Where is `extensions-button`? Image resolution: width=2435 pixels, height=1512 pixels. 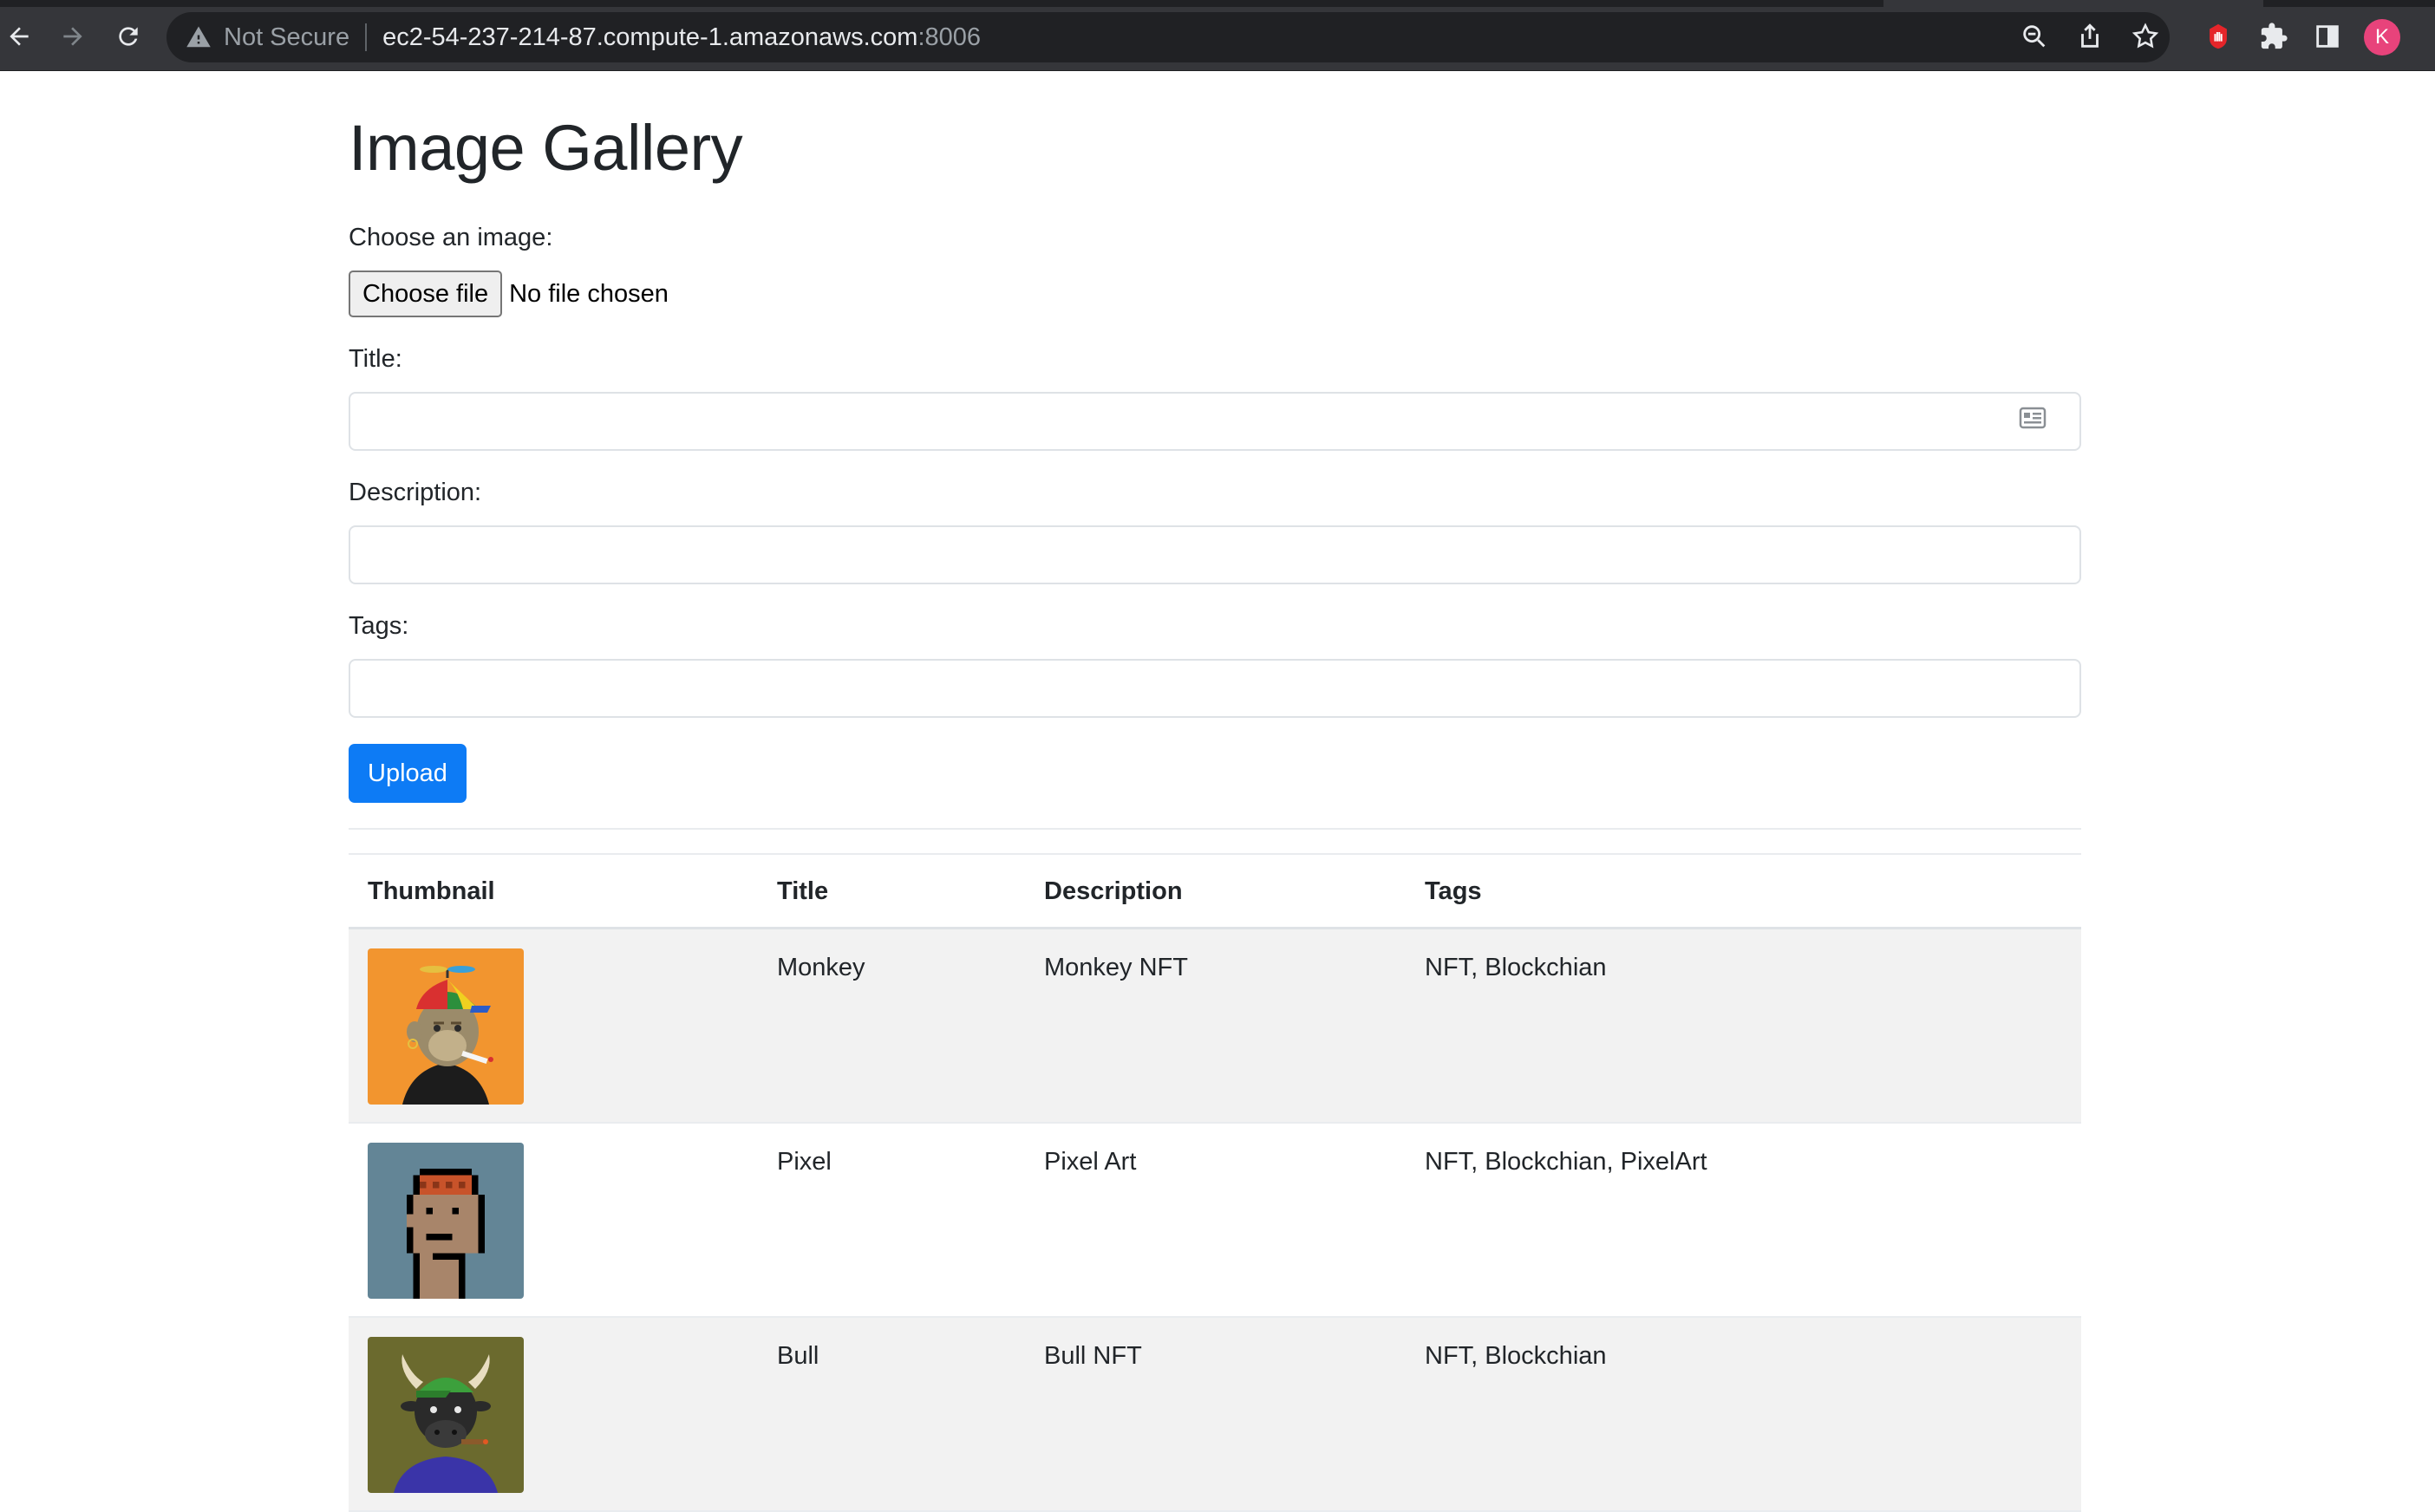
extensions-button is located at coordinates (2273, 36).